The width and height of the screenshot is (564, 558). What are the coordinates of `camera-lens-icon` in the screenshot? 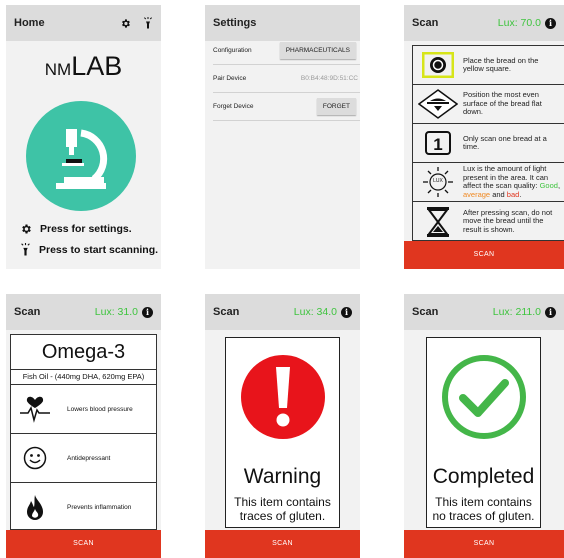 It's located at (438, 65).